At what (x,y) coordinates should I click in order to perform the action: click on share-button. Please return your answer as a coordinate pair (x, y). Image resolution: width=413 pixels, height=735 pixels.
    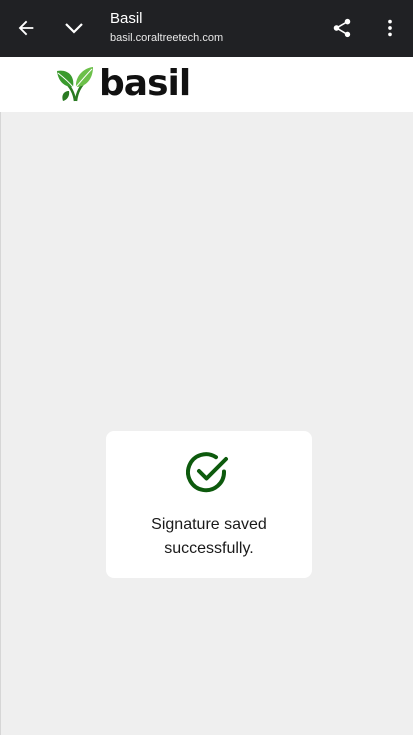
    Looking at the image, I should click on (342, 28).